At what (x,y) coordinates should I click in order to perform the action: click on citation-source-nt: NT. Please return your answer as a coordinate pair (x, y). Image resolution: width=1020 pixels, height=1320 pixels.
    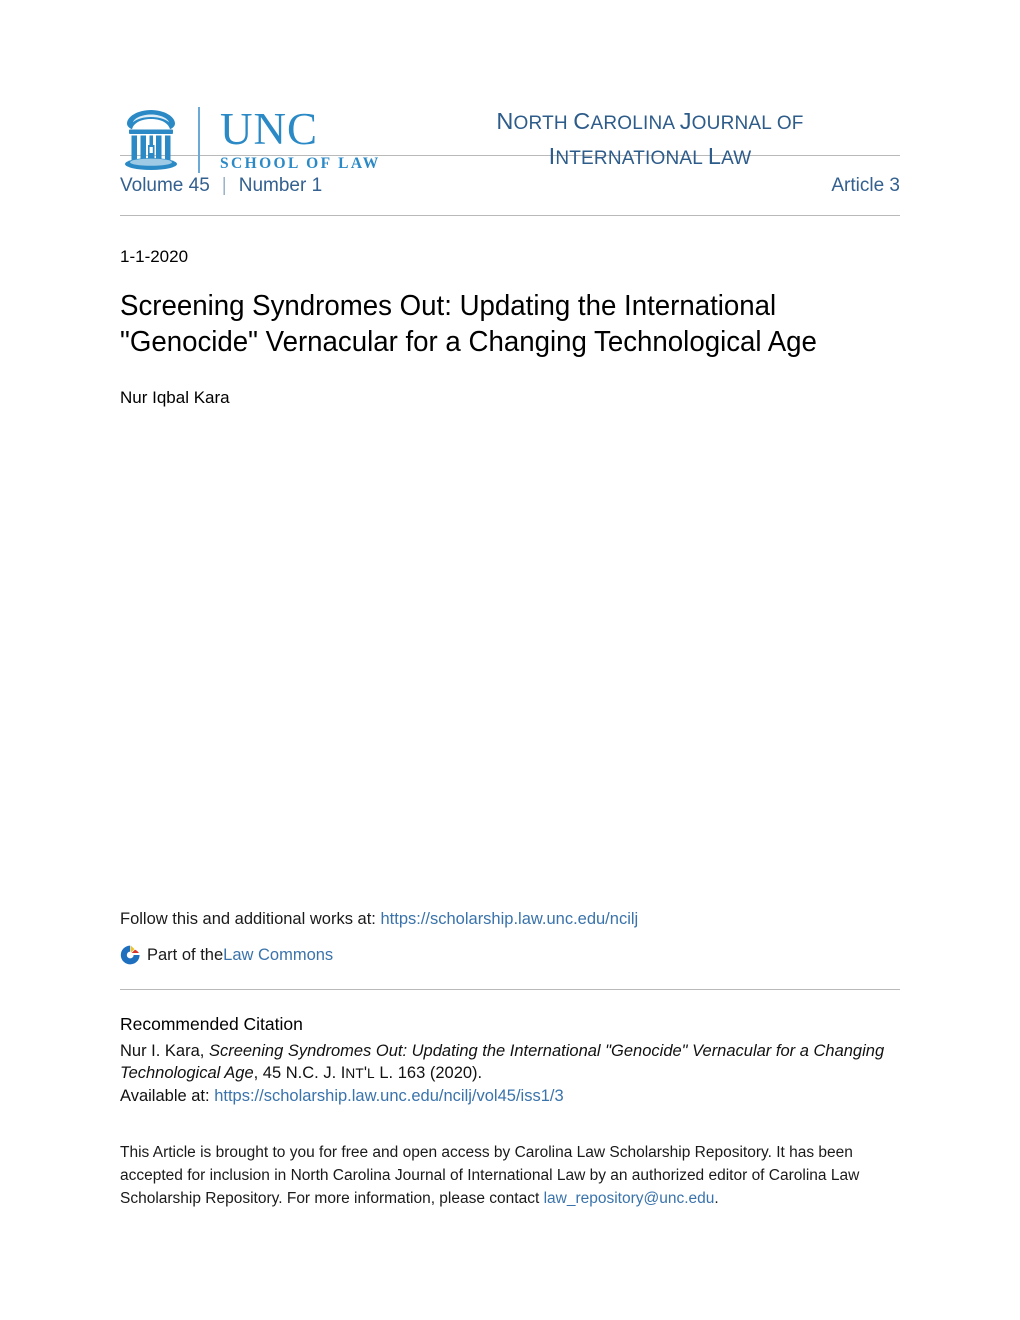
    Looking at the image, I should click on (354, 1073).